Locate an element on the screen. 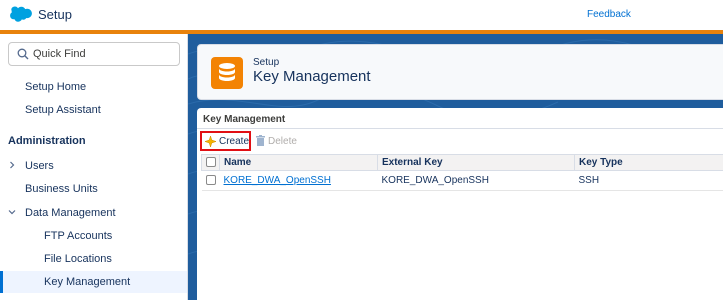  sidebar-item-business-units: Business Units is located at coordinates (93, 189).